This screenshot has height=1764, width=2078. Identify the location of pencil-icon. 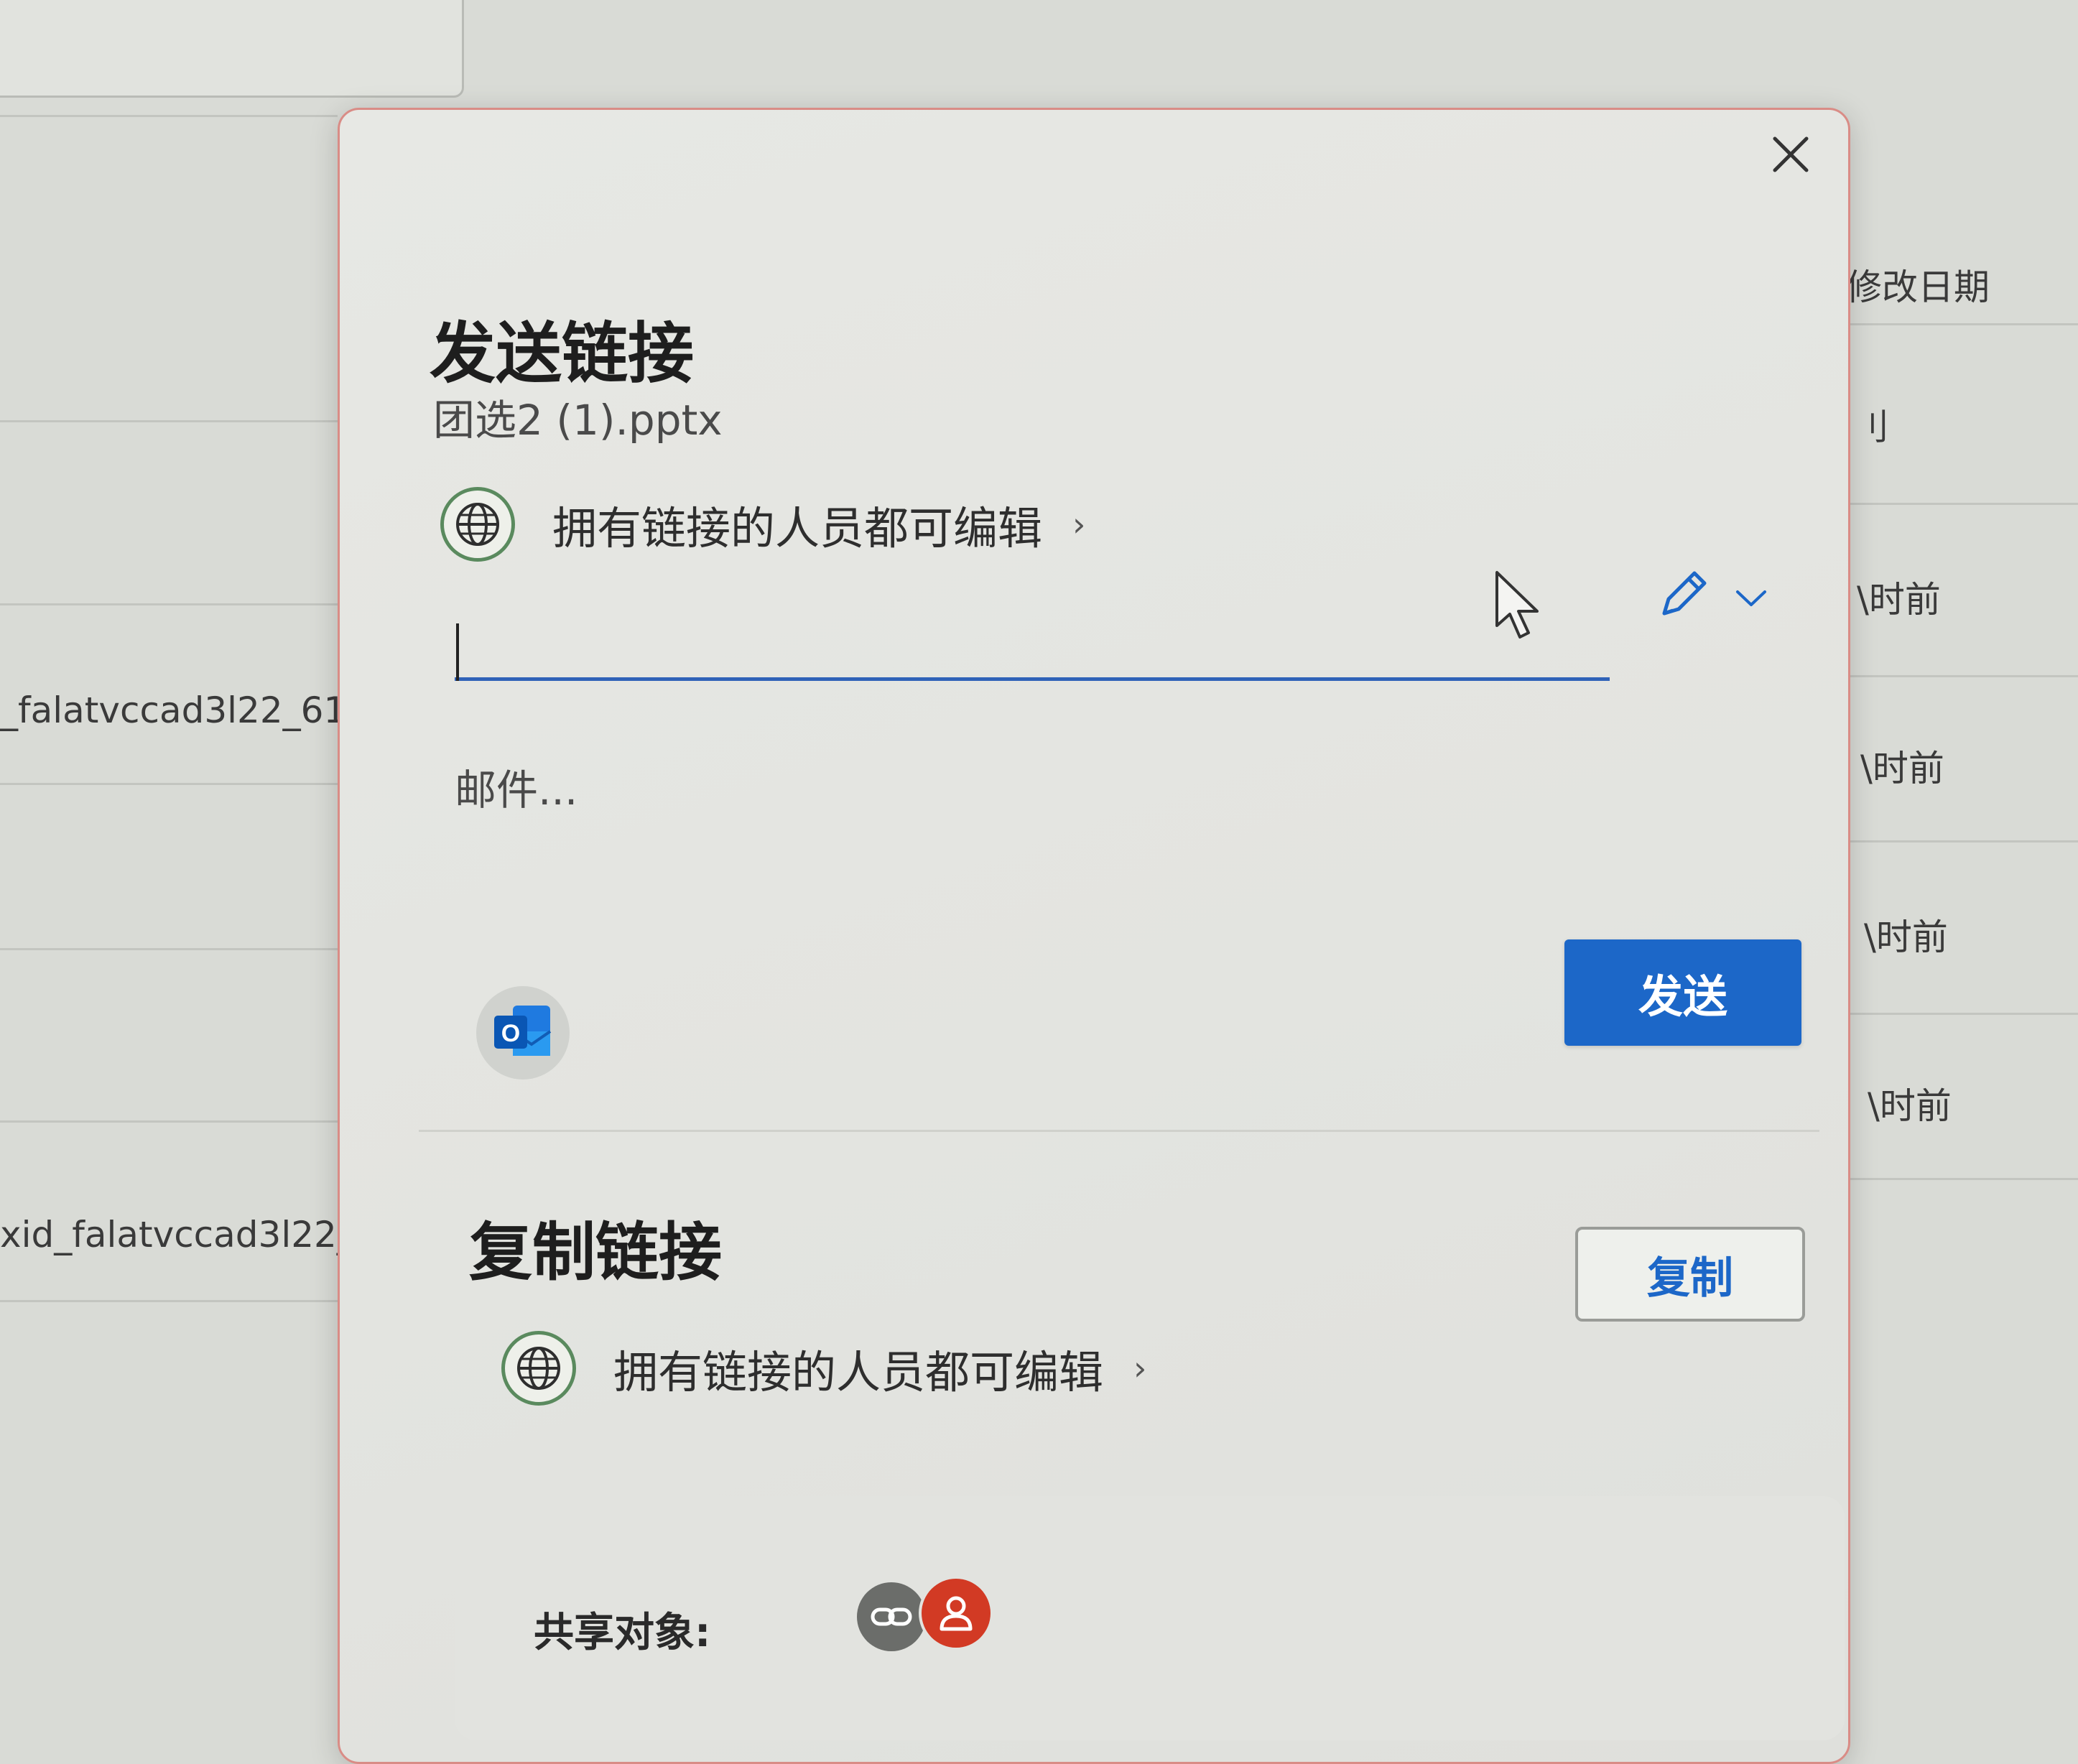
(1684, 593).